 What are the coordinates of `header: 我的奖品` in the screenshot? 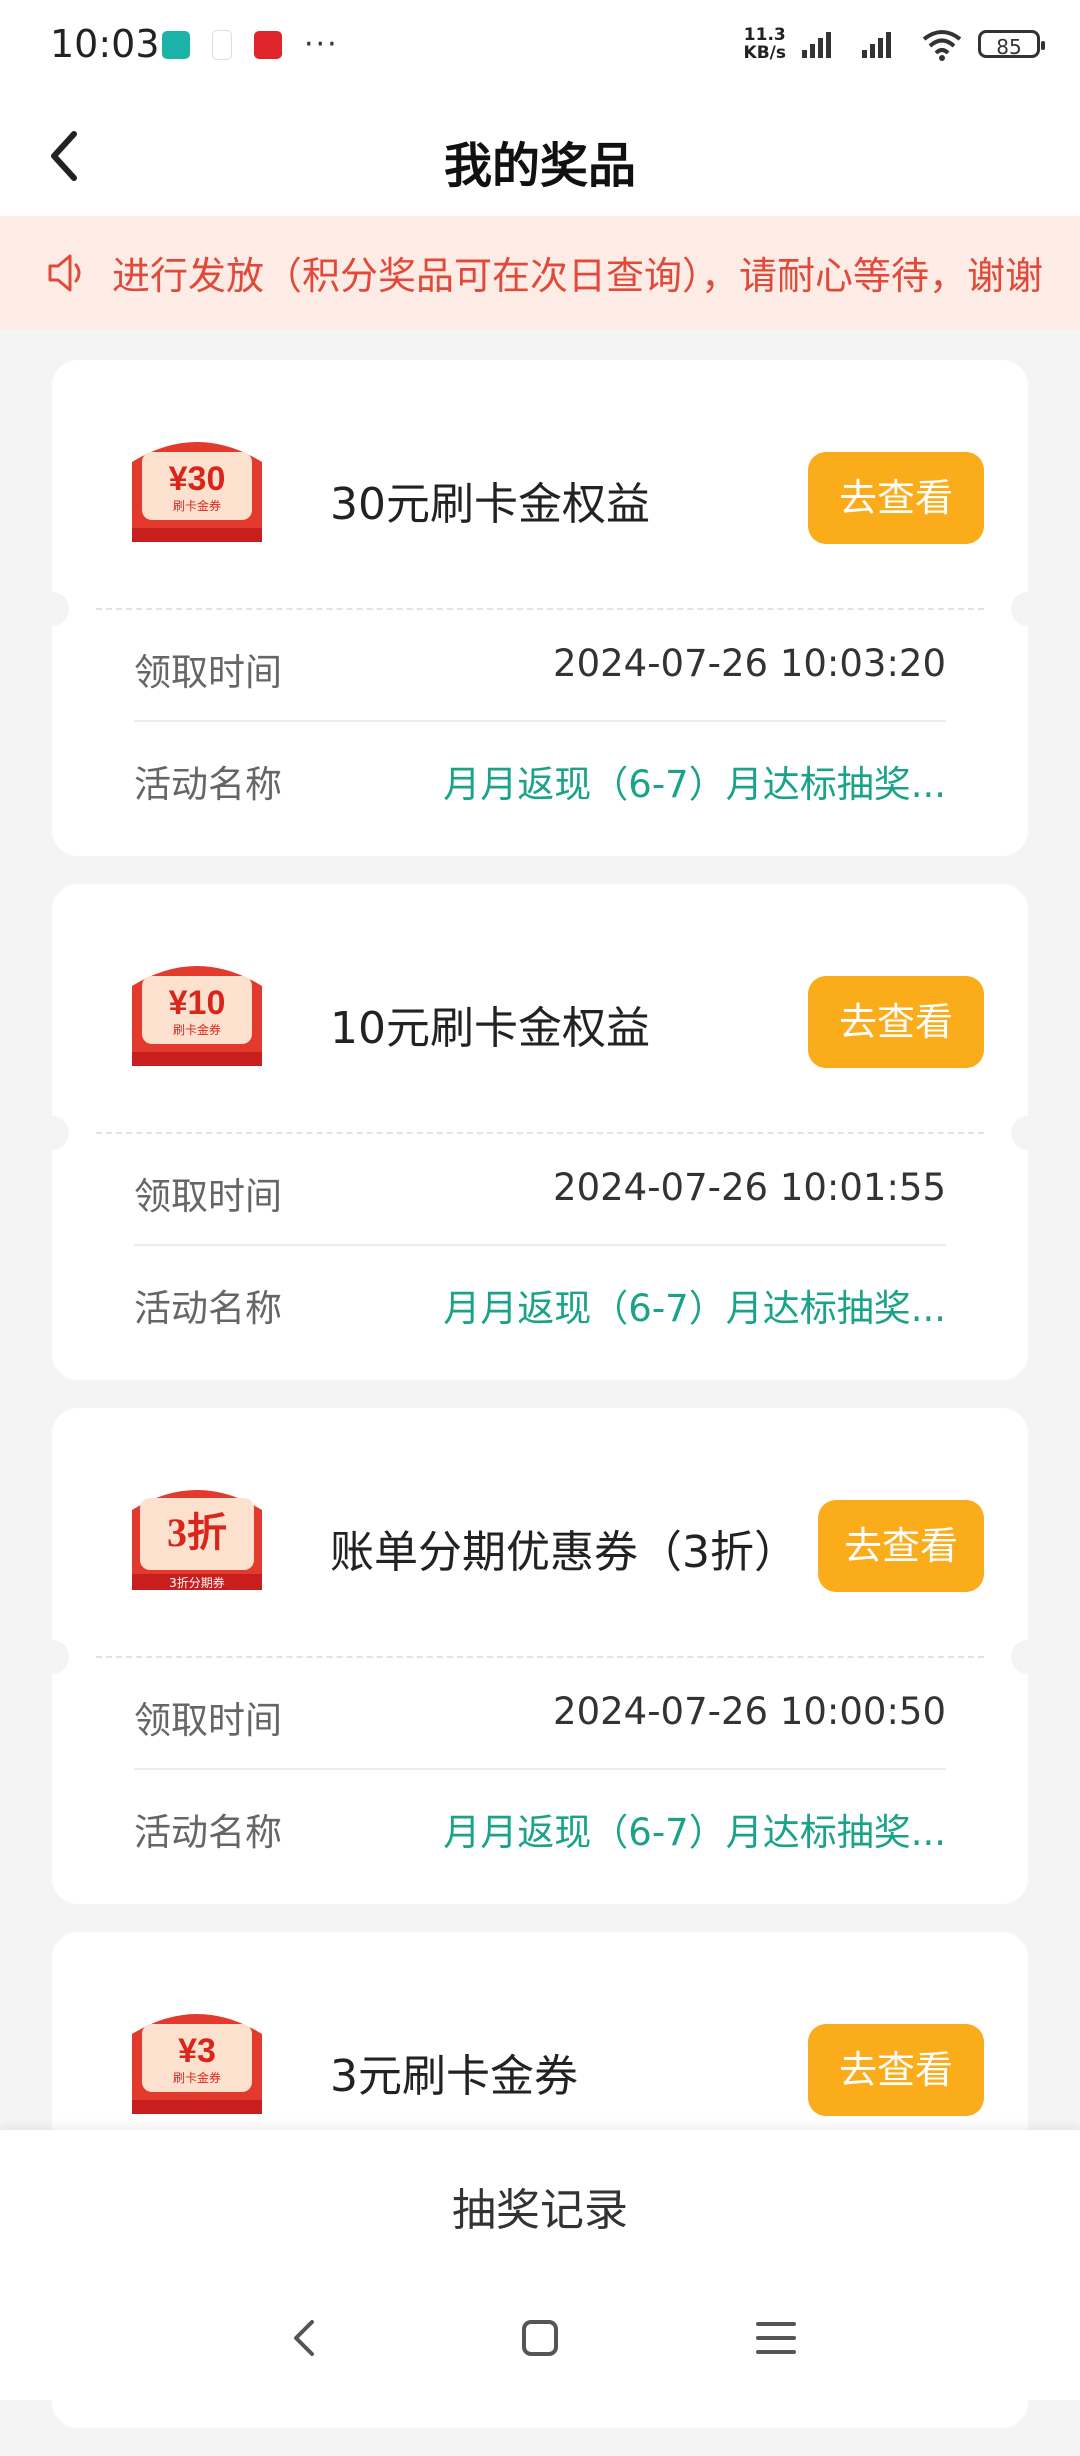 It's located at (540, 154).